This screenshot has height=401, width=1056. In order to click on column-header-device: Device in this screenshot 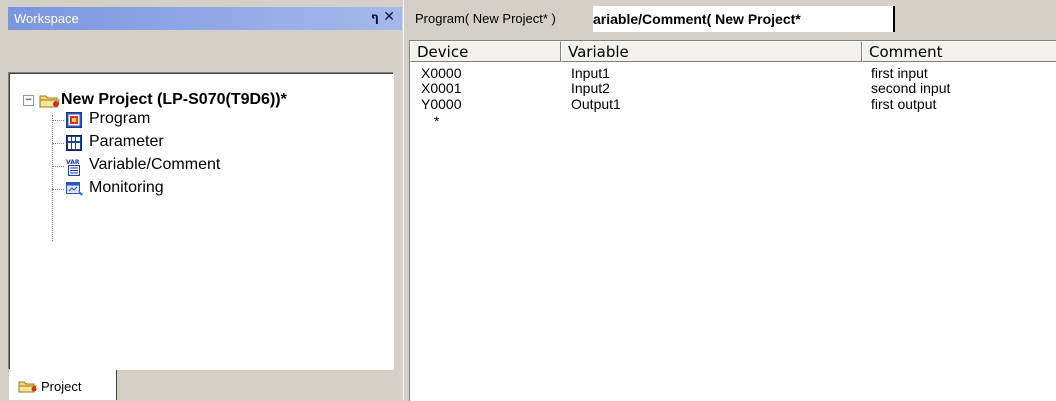, I will do `click(485, 51)`.